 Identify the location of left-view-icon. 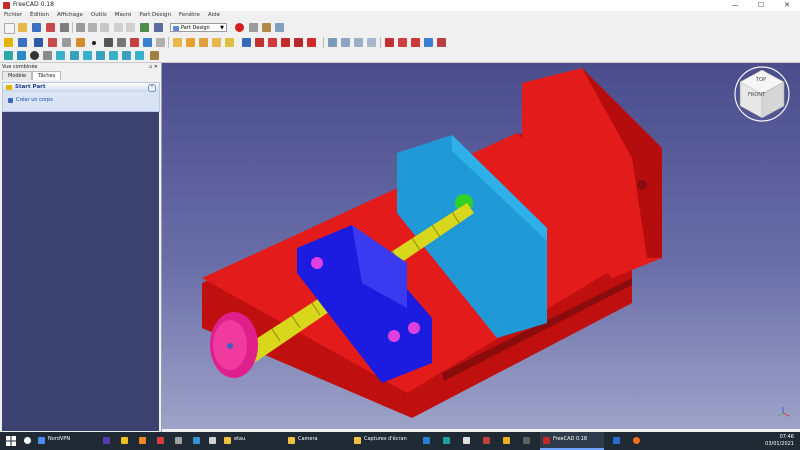
(139, 55).